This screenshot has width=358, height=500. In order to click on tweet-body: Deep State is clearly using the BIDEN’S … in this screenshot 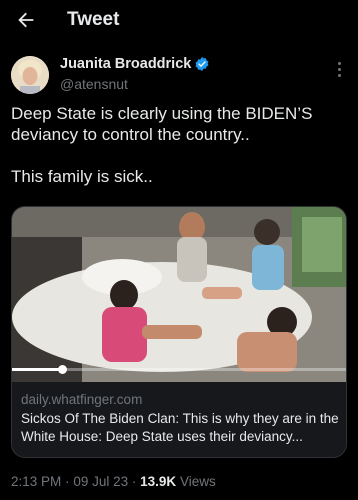, I will do `click(162, 145)`.